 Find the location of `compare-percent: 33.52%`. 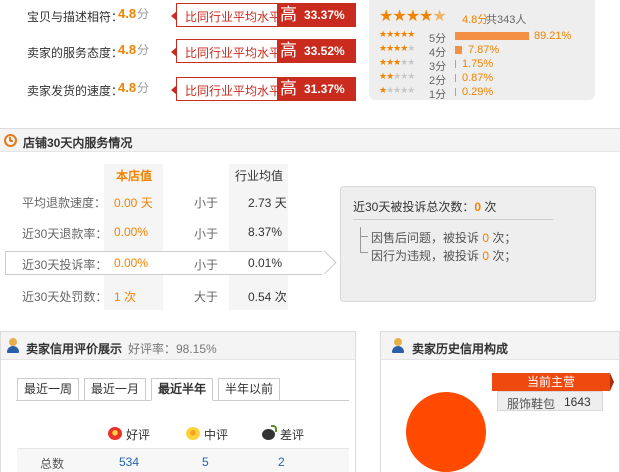

compare-percent: 33.52% is located at coordinates (324, 51).